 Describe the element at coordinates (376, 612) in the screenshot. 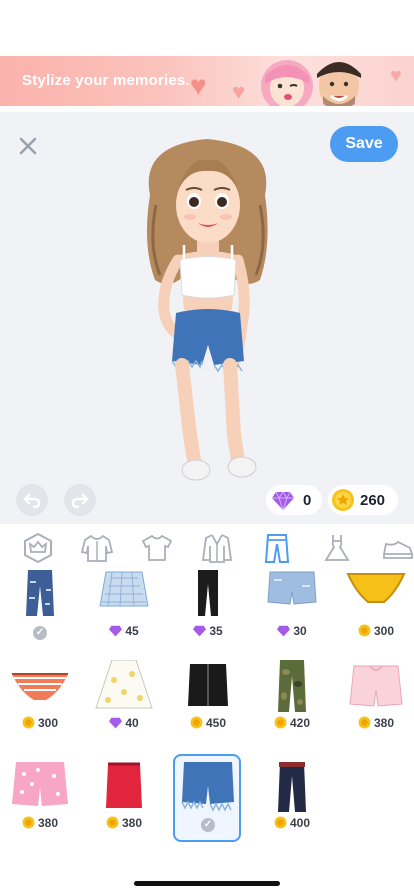

I see `item-yellow-underwear: 300` at that location.